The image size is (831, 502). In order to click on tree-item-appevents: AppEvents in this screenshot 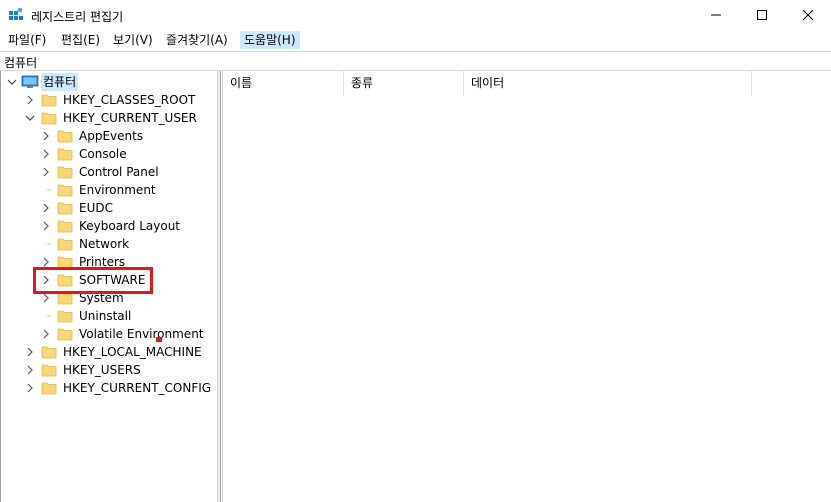, I will do `click(93, 136)`.